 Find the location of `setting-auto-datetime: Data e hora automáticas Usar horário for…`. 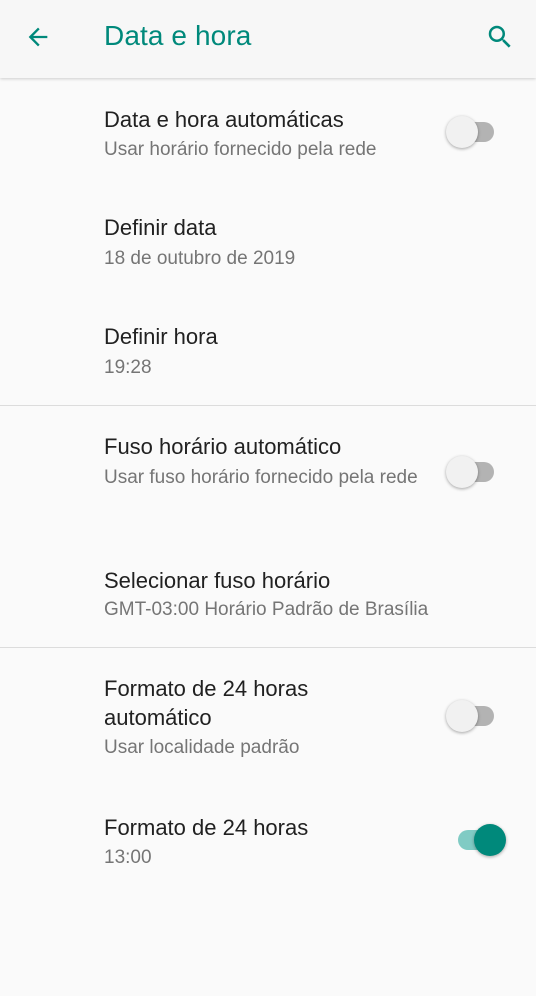

setting-auto-datetime: Data e hora automáticas Usar horário for… is located at coordinates (268, 131).